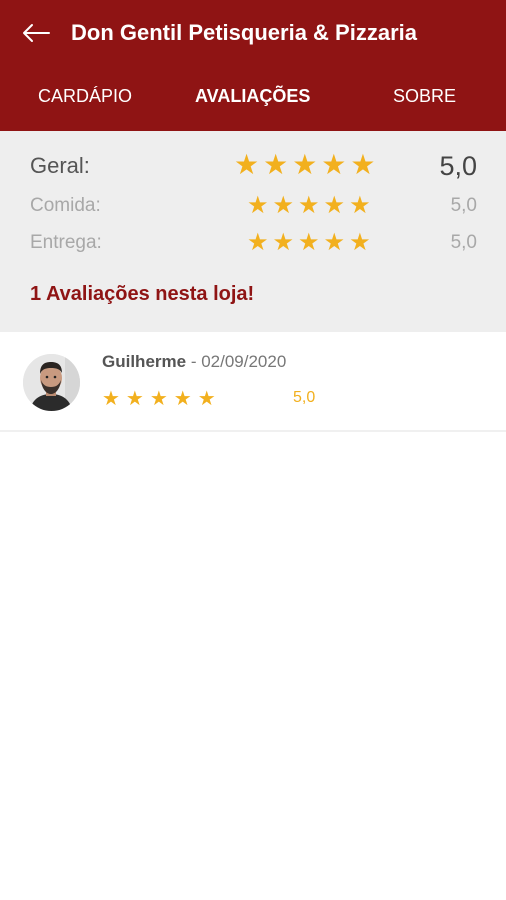 The image size is (506, 900). Describe the element at coordinates (424, 96) in the screenshot. I see `tab-sobre: SOBRE` at that location.